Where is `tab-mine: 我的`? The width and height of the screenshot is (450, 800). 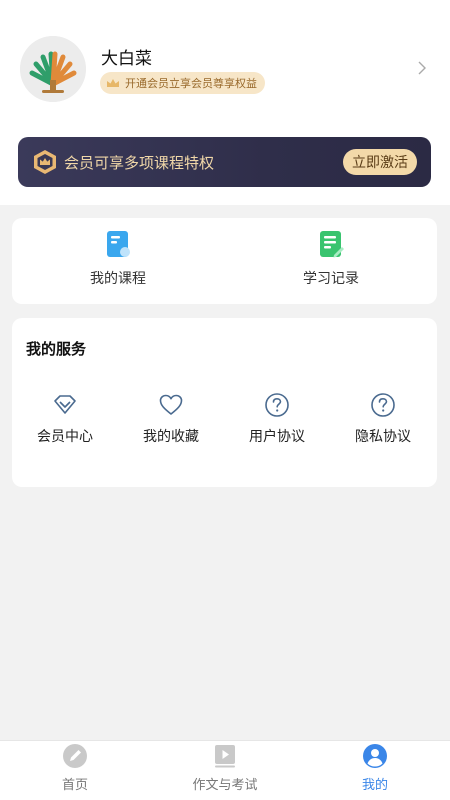 tab-mine: 我的 is located at coordinates (375, 770).